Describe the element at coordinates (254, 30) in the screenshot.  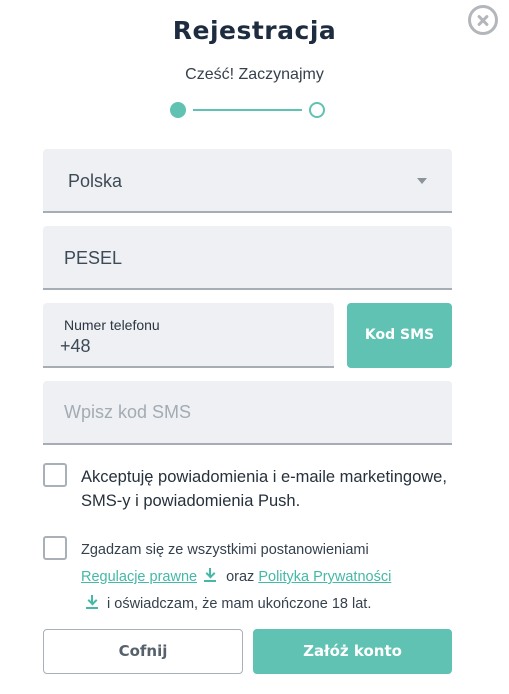
I see `page-title: Rejestracja` at that location.